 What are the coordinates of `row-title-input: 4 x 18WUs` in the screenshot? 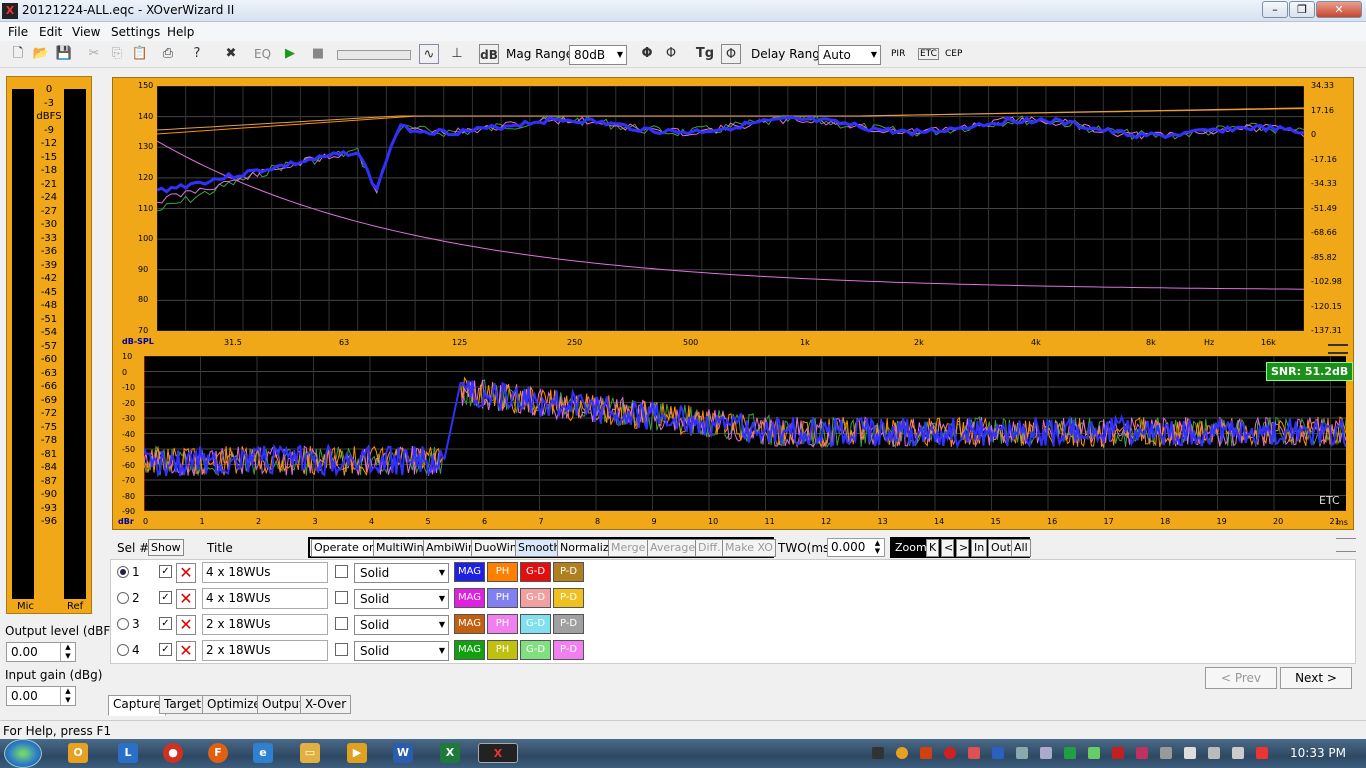 It's located at (265, 598).